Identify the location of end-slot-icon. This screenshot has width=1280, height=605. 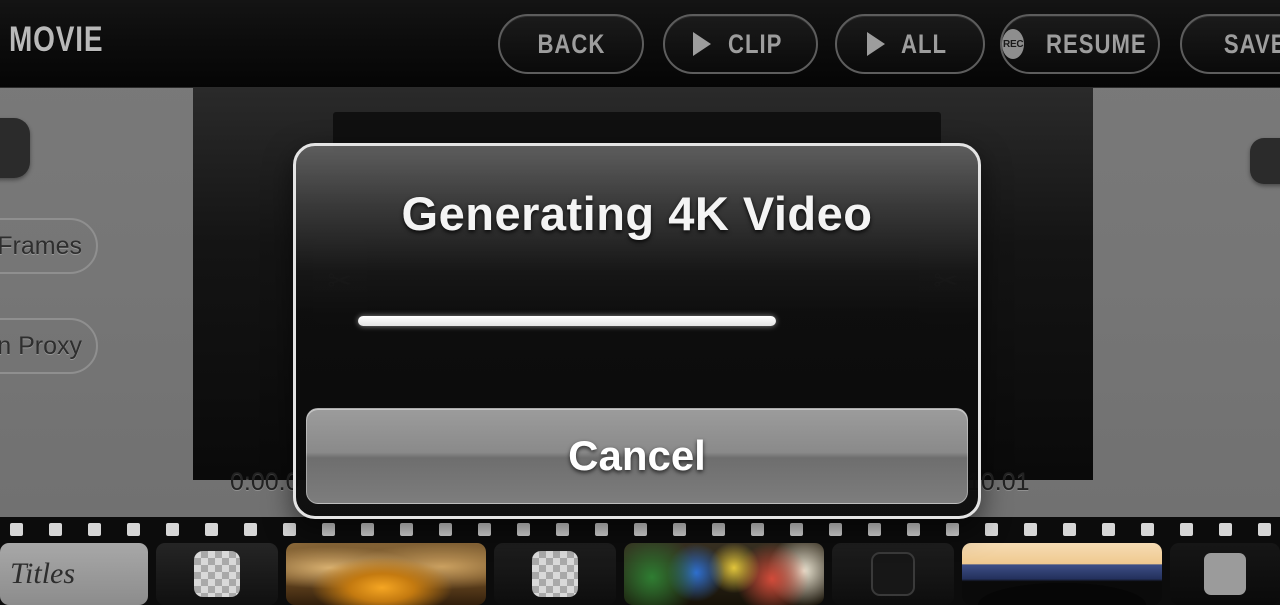
(1225, 574).